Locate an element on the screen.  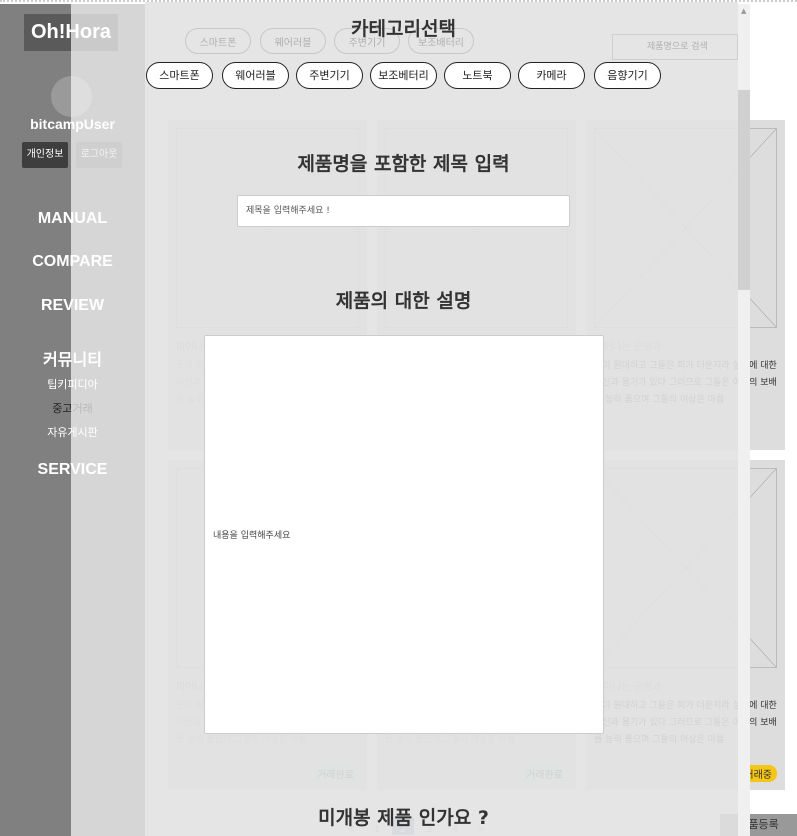
modal-scrollbar: ▲ is located at coordinates (744, 420).